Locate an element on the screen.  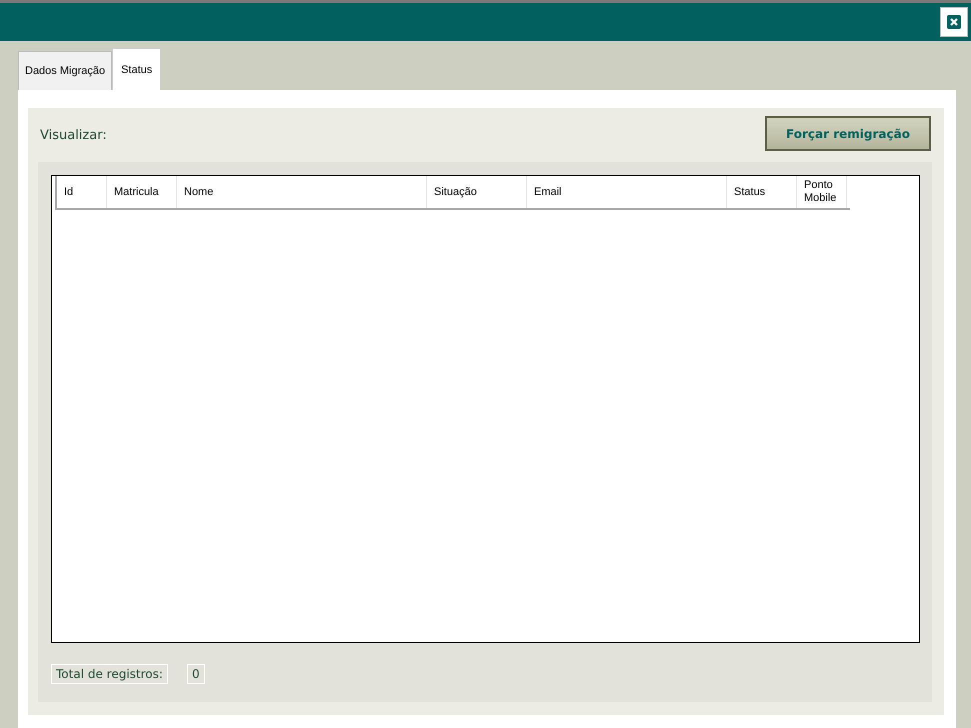
column-header: Status is located at coordinates (762, 192).